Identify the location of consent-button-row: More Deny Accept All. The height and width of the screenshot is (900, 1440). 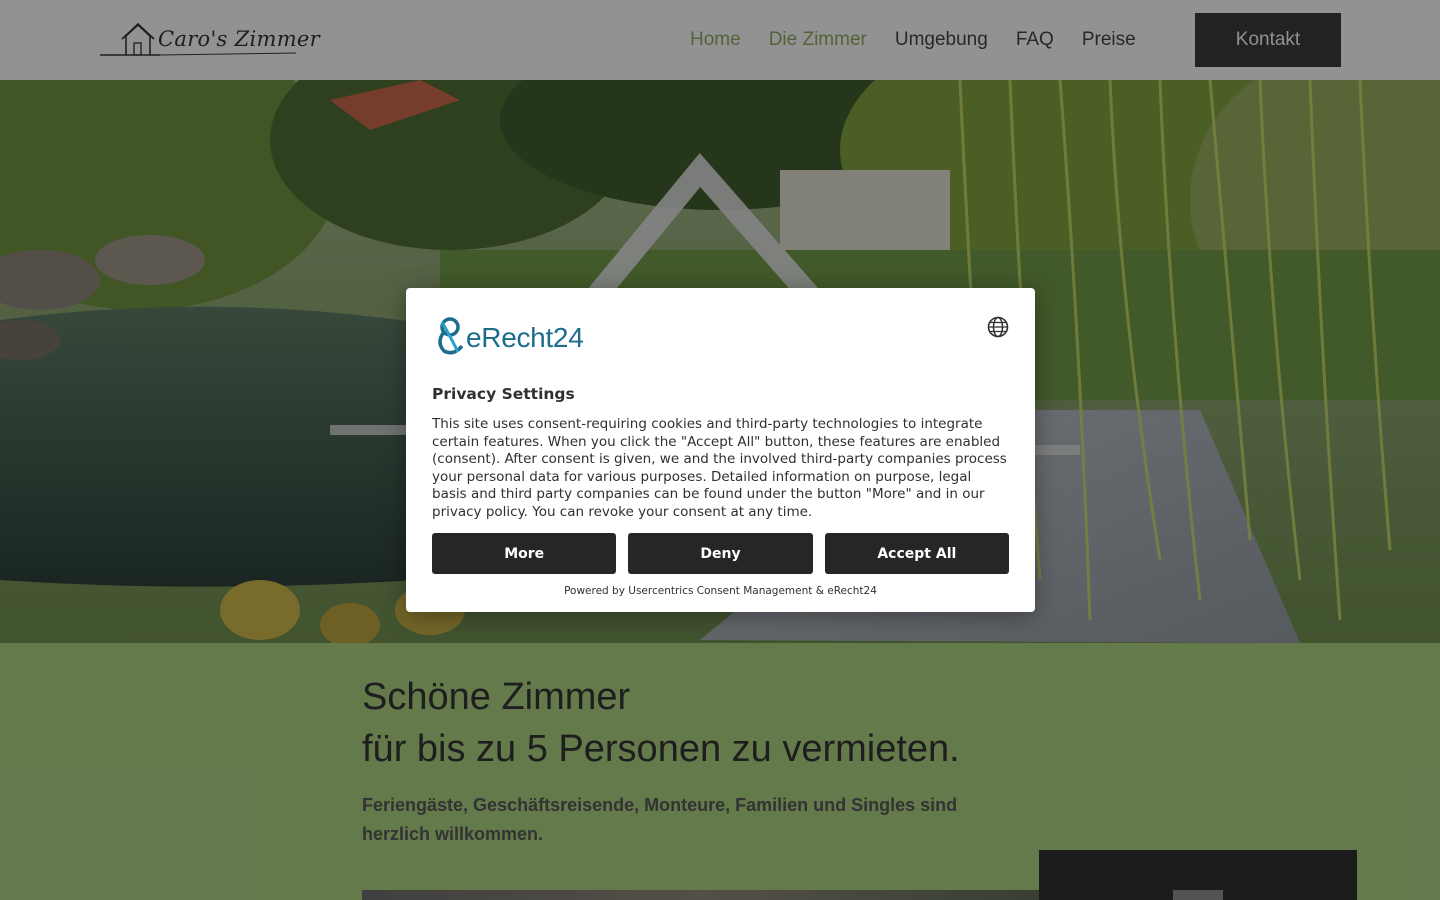
(720, 553).